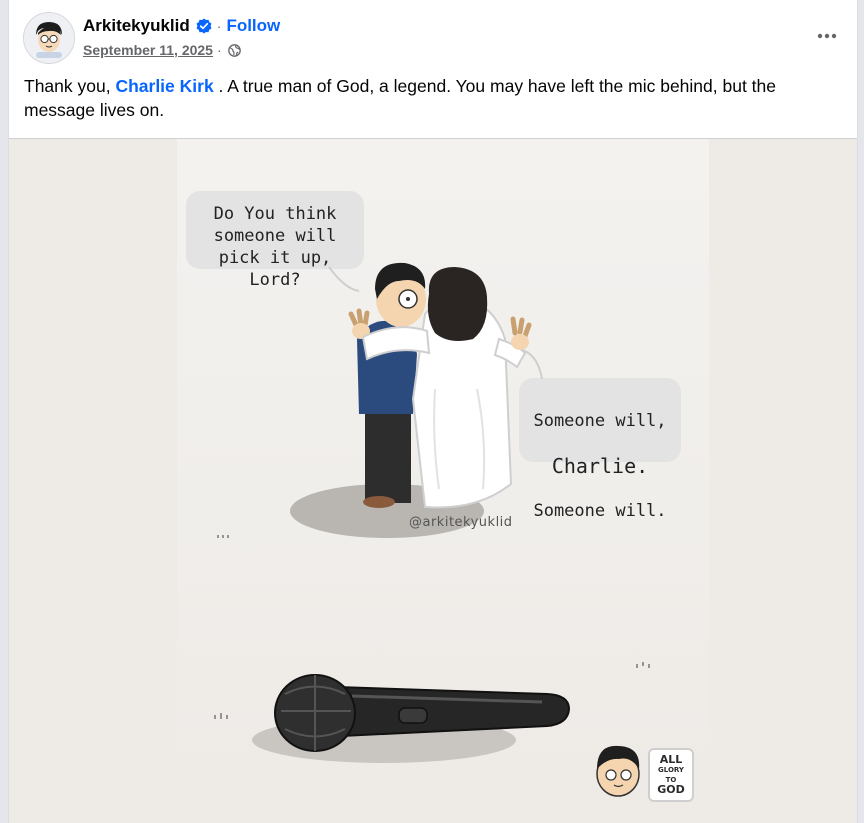 Image resolution: width=864 pixels, height=823 pixels. Describe the element at coordinates (461, 522) in the screenshot. I see `artist-handle: @arkitekyuklid` at that location.